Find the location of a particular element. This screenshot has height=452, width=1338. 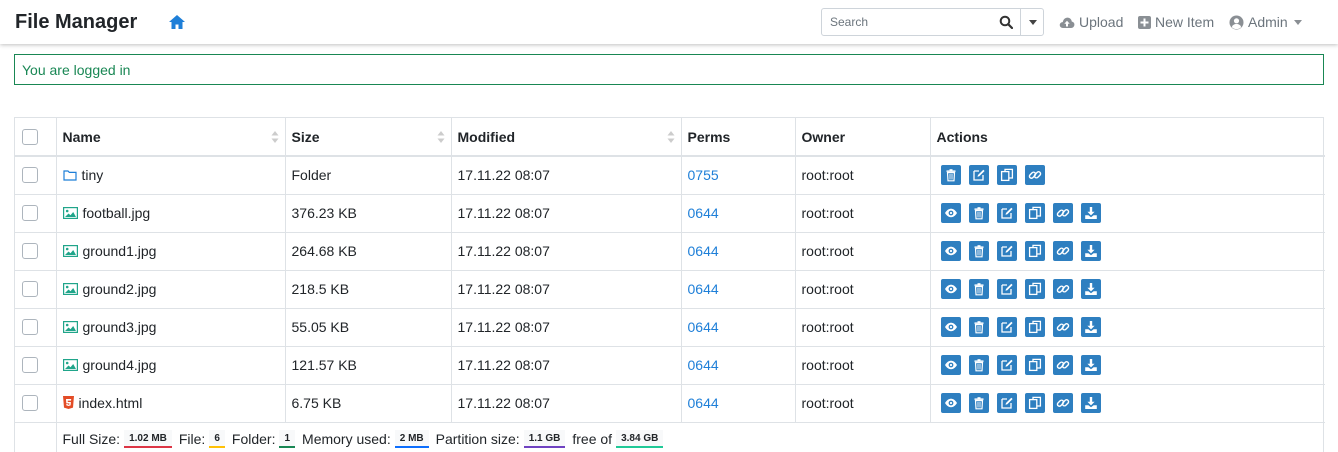

trash-icon is located at coordinates (979, 289).